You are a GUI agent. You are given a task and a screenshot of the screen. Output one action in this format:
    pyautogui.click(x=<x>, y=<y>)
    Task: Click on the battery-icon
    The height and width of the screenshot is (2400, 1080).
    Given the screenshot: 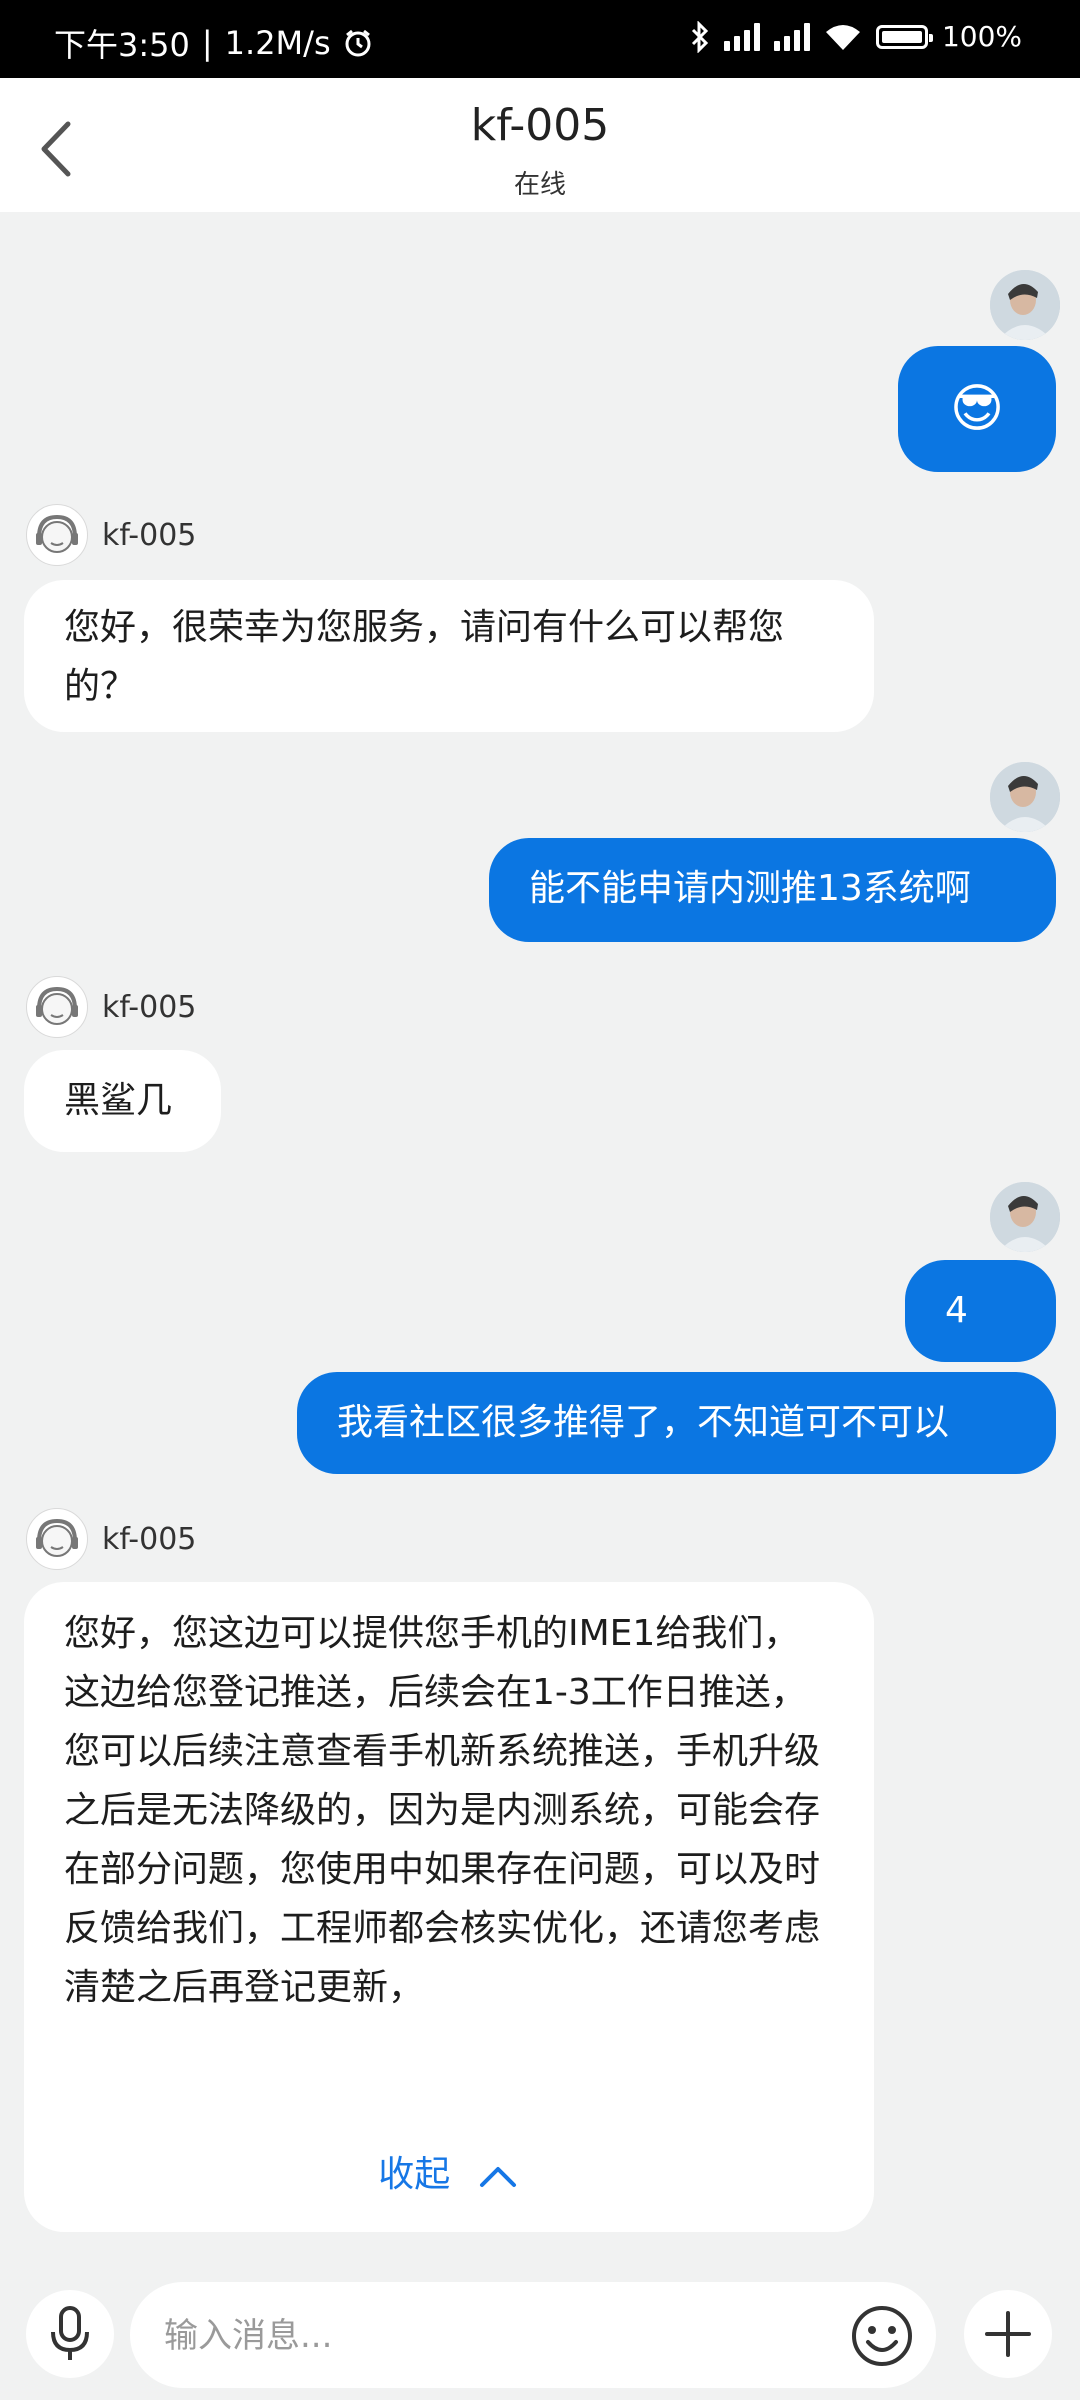 What is the action you would take?
    pyautogui.click(x=904, y=36)
    